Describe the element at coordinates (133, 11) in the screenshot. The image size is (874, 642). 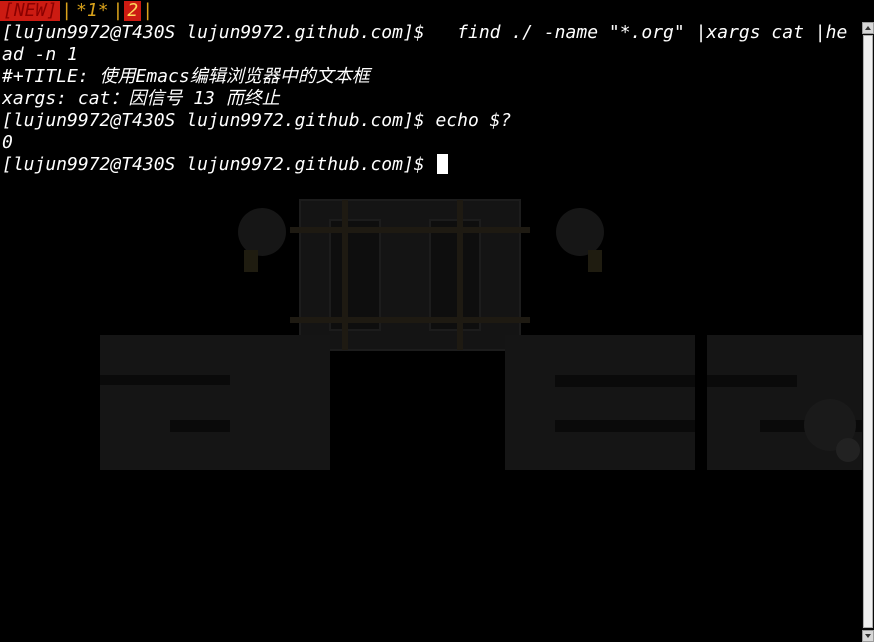
I see `tab-2: 2` at that location.